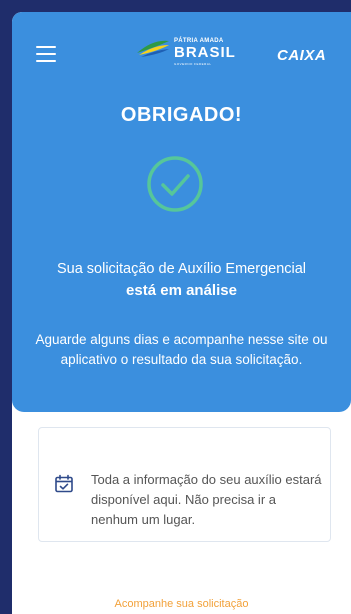  Describe the element at coordinates (181, 115) in the screenshot. I see `confirmation-title: OBRIGADO!` at that location.